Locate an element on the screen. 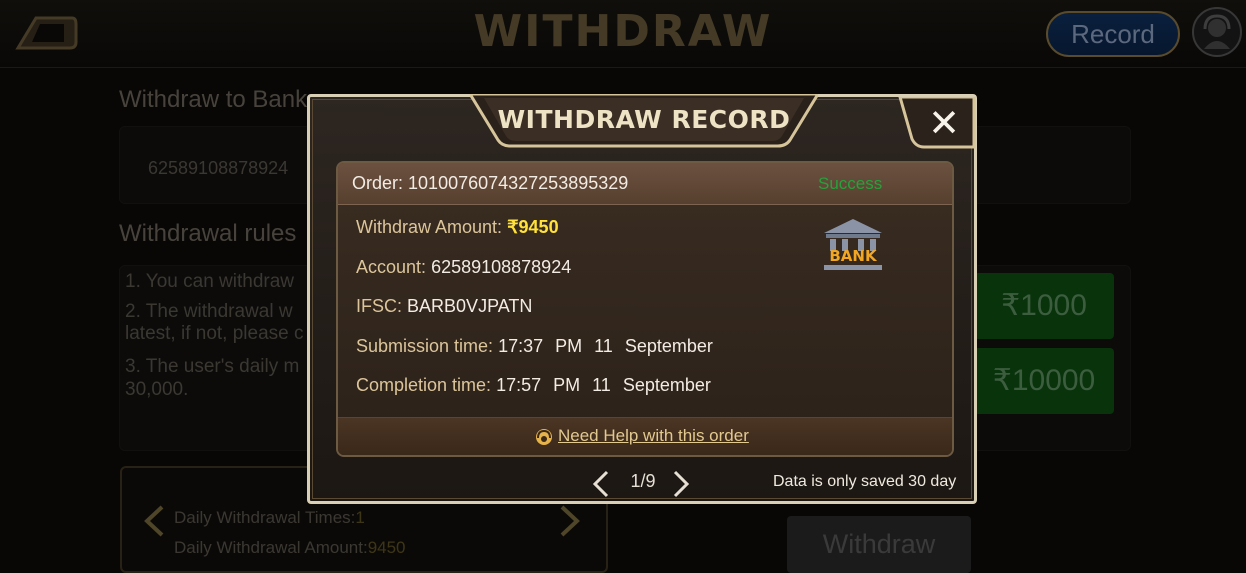  page-indicator: 1/9 is located at coordinates (643, 481).